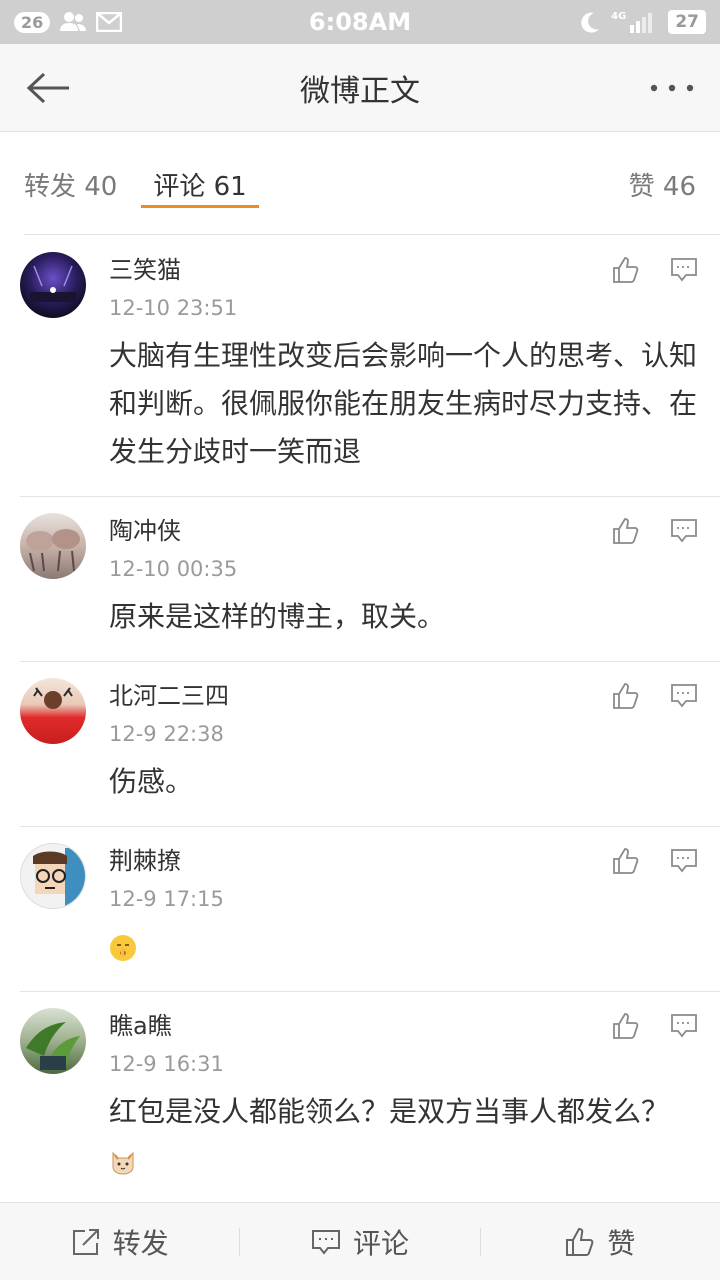 The height and width of the screenshot is (1280, 720). What do you see at coordinates (641, 23) in the screenshot?
I see `signal-icon` at bounding box center [641, 23].